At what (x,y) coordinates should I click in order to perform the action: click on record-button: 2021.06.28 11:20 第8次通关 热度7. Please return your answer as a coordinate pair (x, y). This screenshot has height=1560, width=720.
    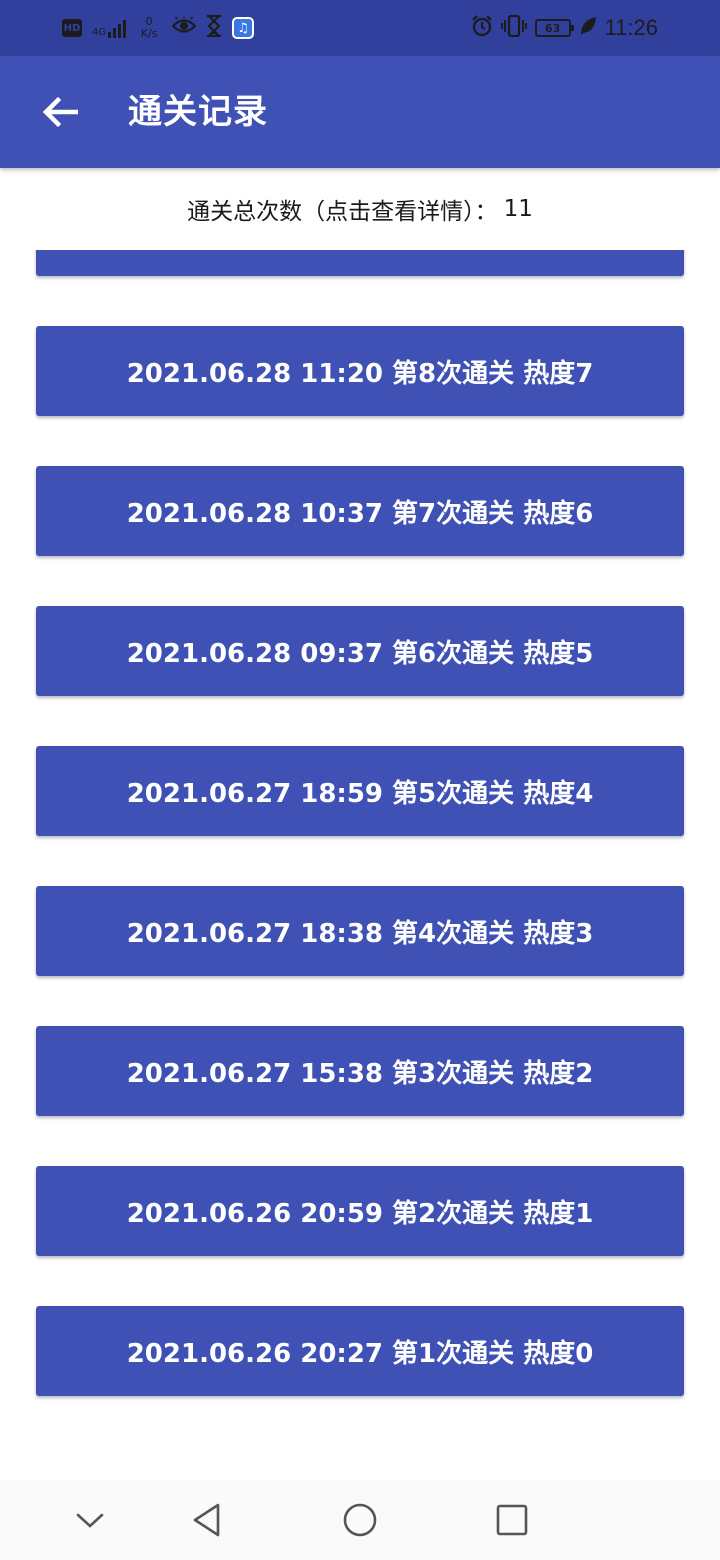
    Looking at the image, I should click on (360, 371).